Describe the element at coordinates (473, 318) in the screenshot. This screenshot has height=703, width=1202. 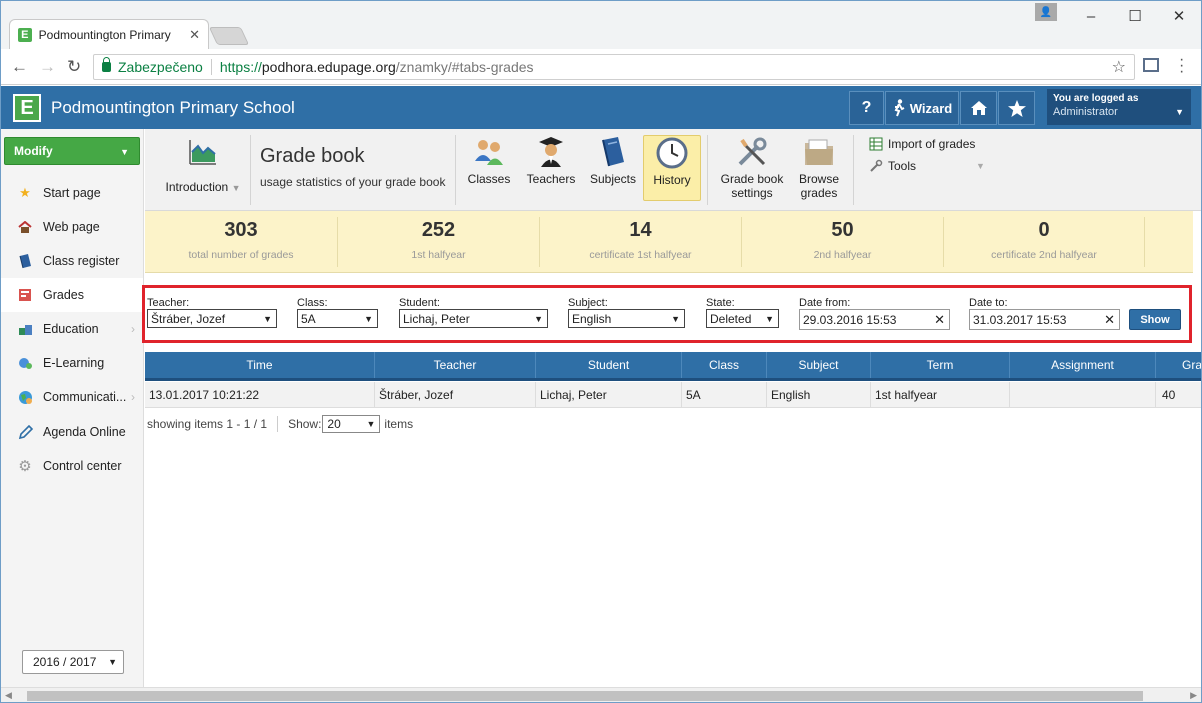
I see `student-select: Lichaj, Peter ▼` at that location.